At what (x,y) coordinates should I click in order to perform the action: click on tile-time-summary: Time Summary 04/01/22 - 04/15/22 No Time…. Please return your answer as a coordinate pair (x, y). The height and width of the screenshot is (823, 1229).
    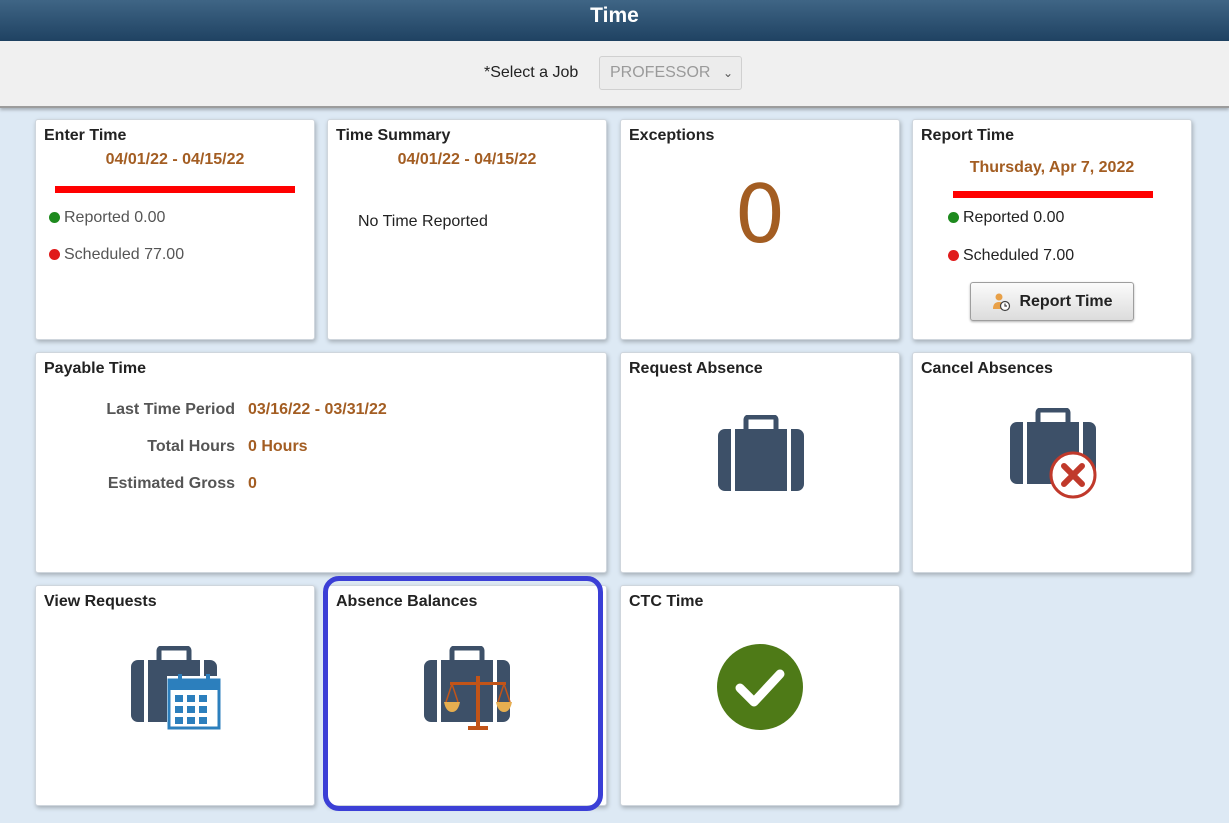
    Looking at the image, I should click on (467, 229).